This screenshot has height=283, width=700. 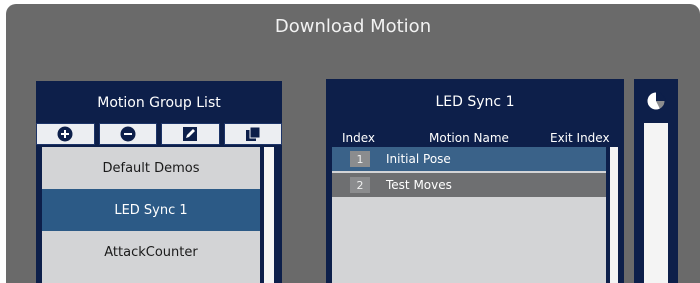 What do you see at coordinates (614, 215) in the screenshot?
I see `motion-table-scrollbar` at bounding box center [614, 215].